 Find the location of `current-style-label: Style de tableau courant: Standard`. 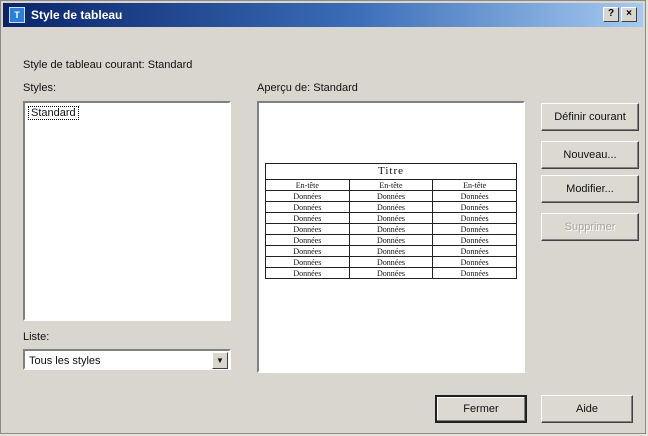

current-style-label: Style de tableau courant: Standard is located at coordinates (108, 65).